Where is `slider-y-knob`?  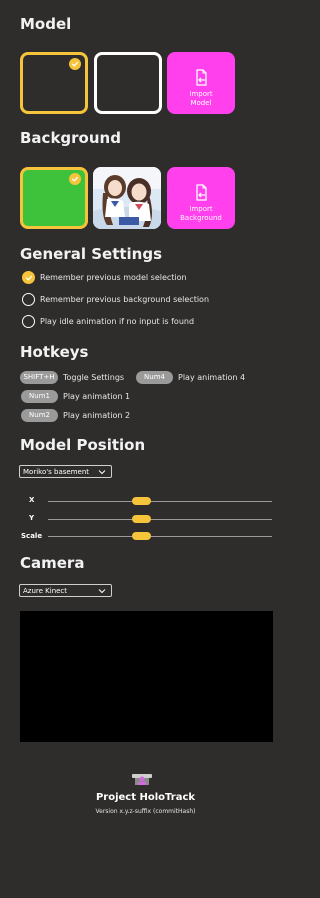
slider-y-knob is located at coordinates (142, 519).